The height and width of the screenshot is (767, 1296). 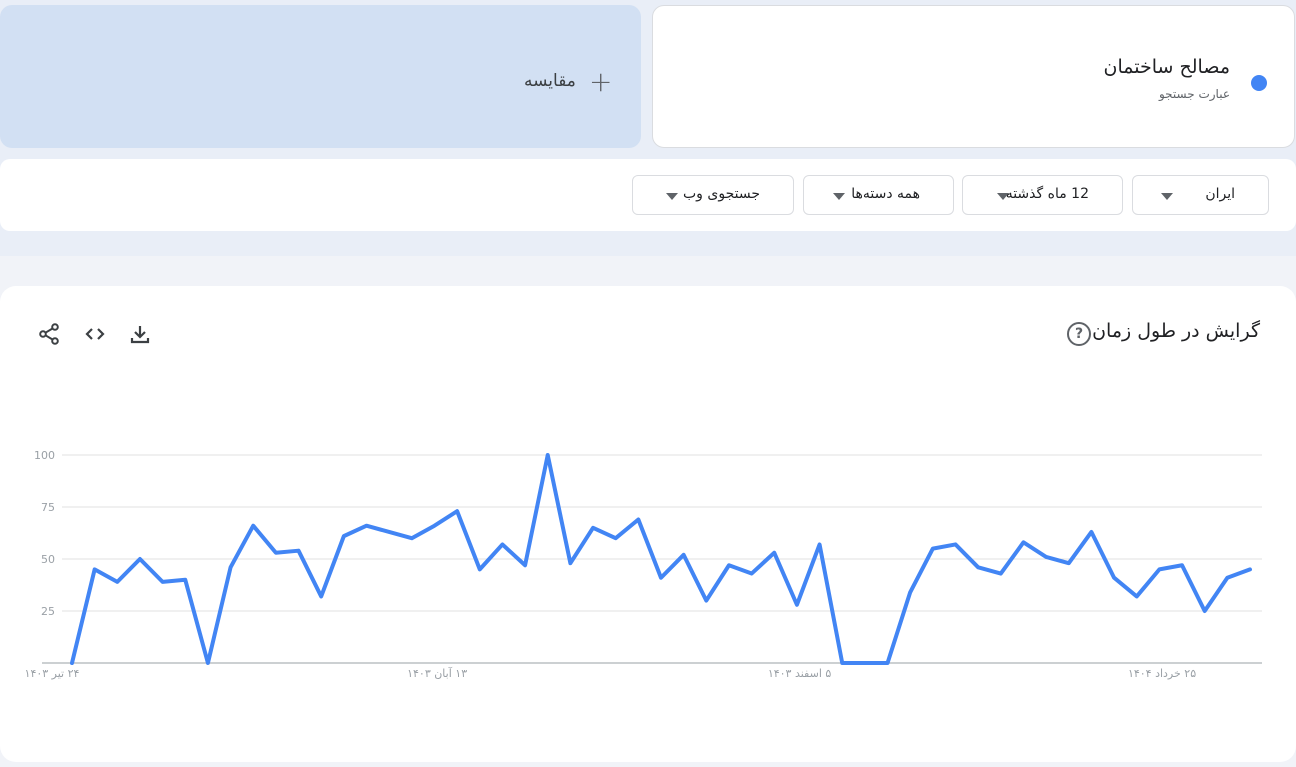 What do you see at coordinates (1167, 67) in the screenshot?
I see `search-term-title: مصالح ساختمان` at bounding box center [1167, 67].